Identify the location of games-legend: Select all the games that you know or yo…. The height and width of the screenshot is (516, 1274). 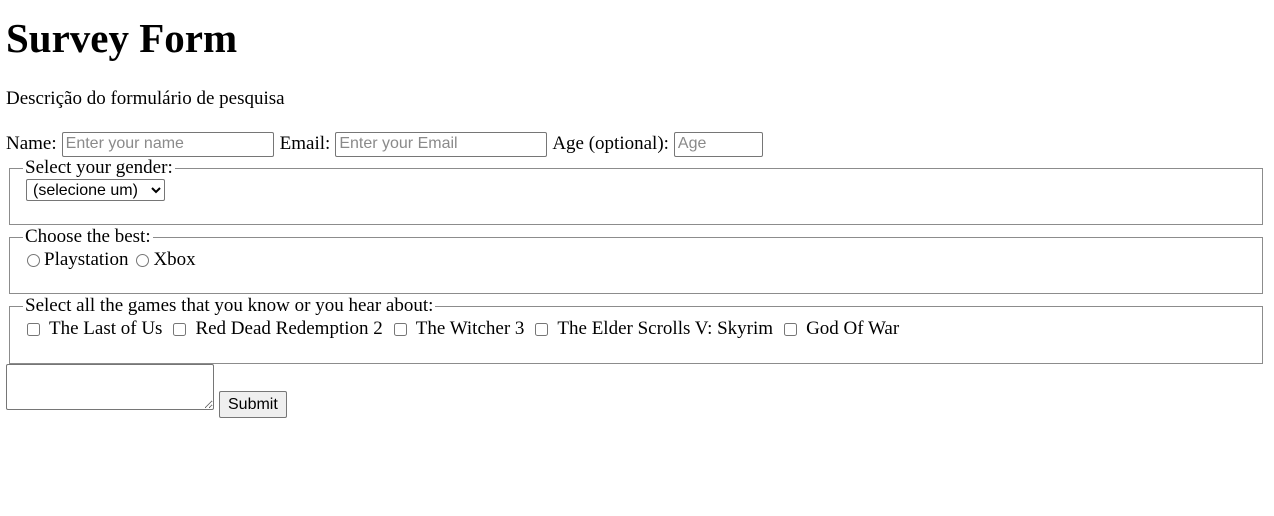
(229, 305).